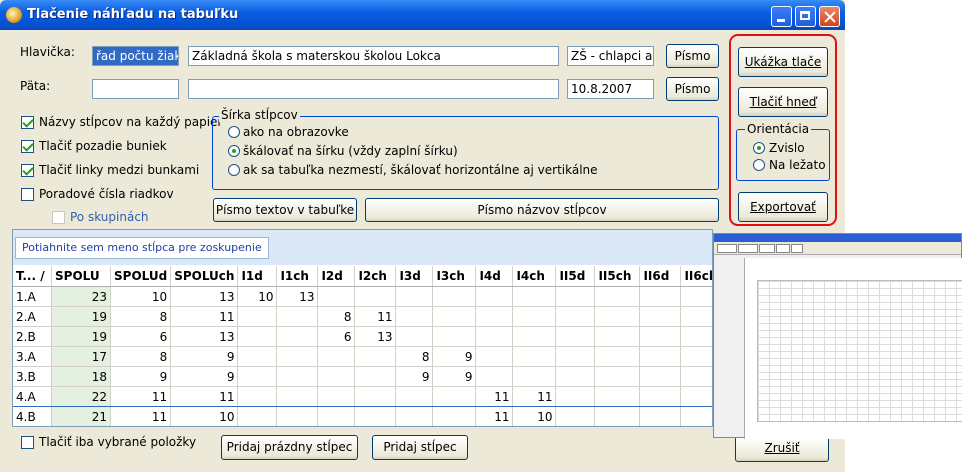  Describe the element at coordinates (373, 89) in the screenshot. I see `footer-center-input` at that location.